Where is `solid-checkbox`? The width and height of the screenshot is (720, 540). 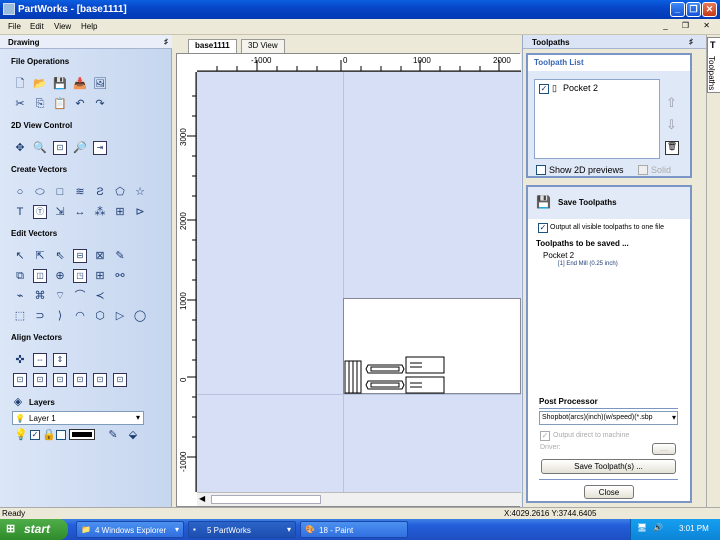
solid-checkbox is located at coordinates (643, 170).